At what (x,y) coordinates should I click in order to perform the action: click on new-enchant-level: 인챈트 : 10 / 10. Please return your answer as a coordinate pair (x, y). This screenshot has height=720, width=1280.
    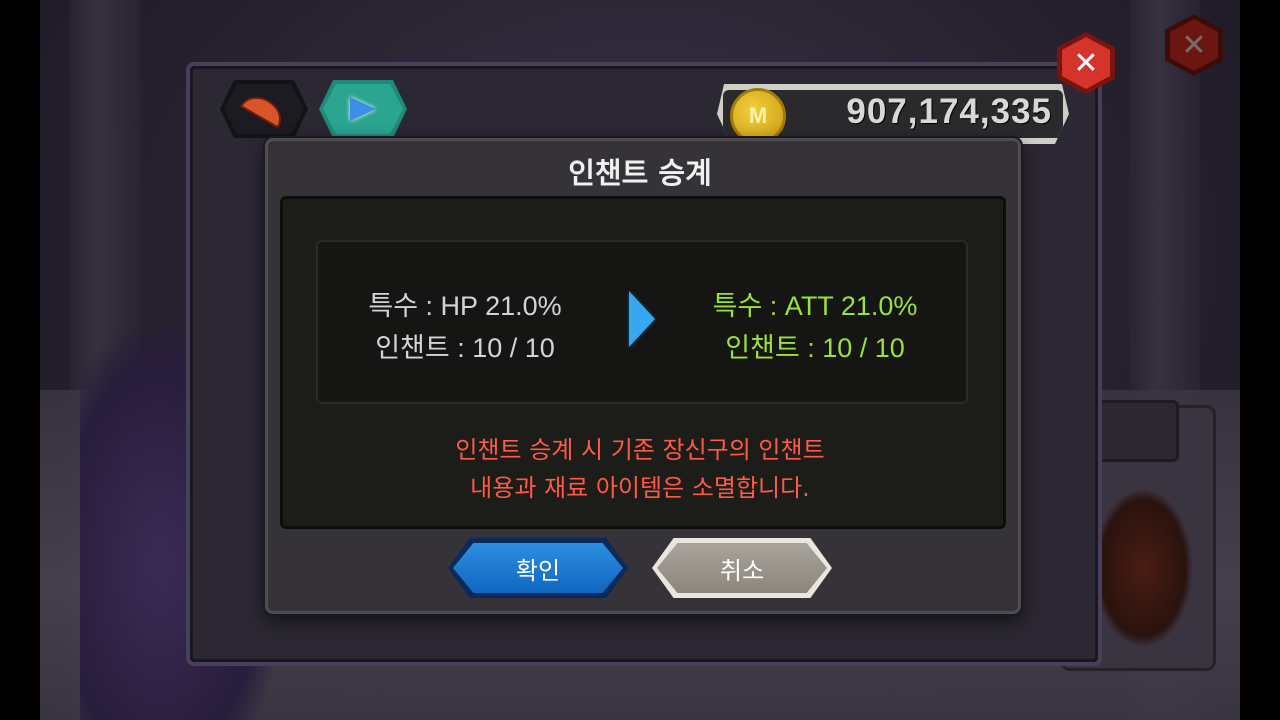
    Looking at the image, I should click on (815, 348).